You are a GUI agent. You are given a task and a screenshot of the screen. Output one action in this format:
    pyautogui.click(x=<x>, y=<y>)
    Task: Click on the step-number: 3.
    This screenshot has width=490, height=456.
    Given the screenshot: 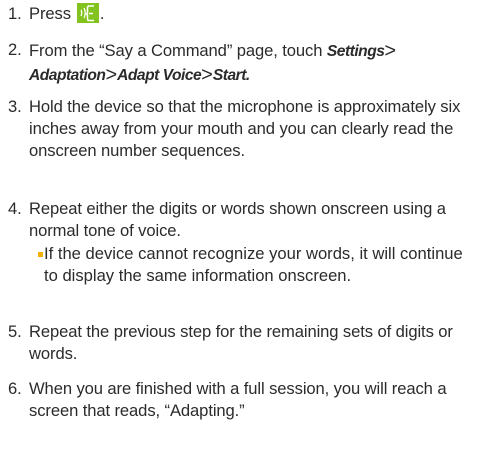 What is the action you would take?
    pyautogui.click(x=15, y=106)
    